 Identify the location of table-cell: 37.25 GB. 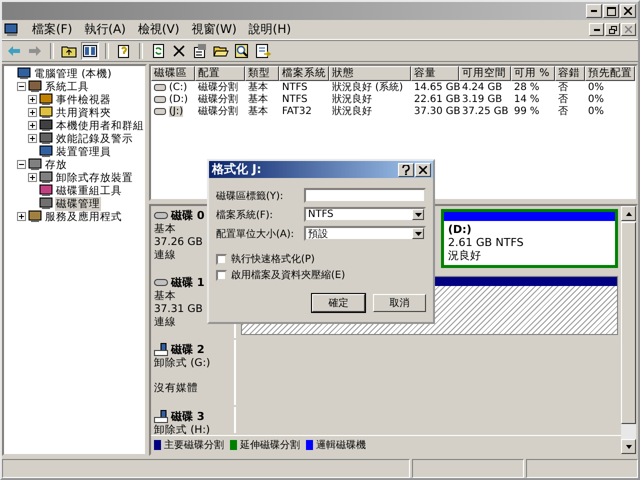
(485, 111).